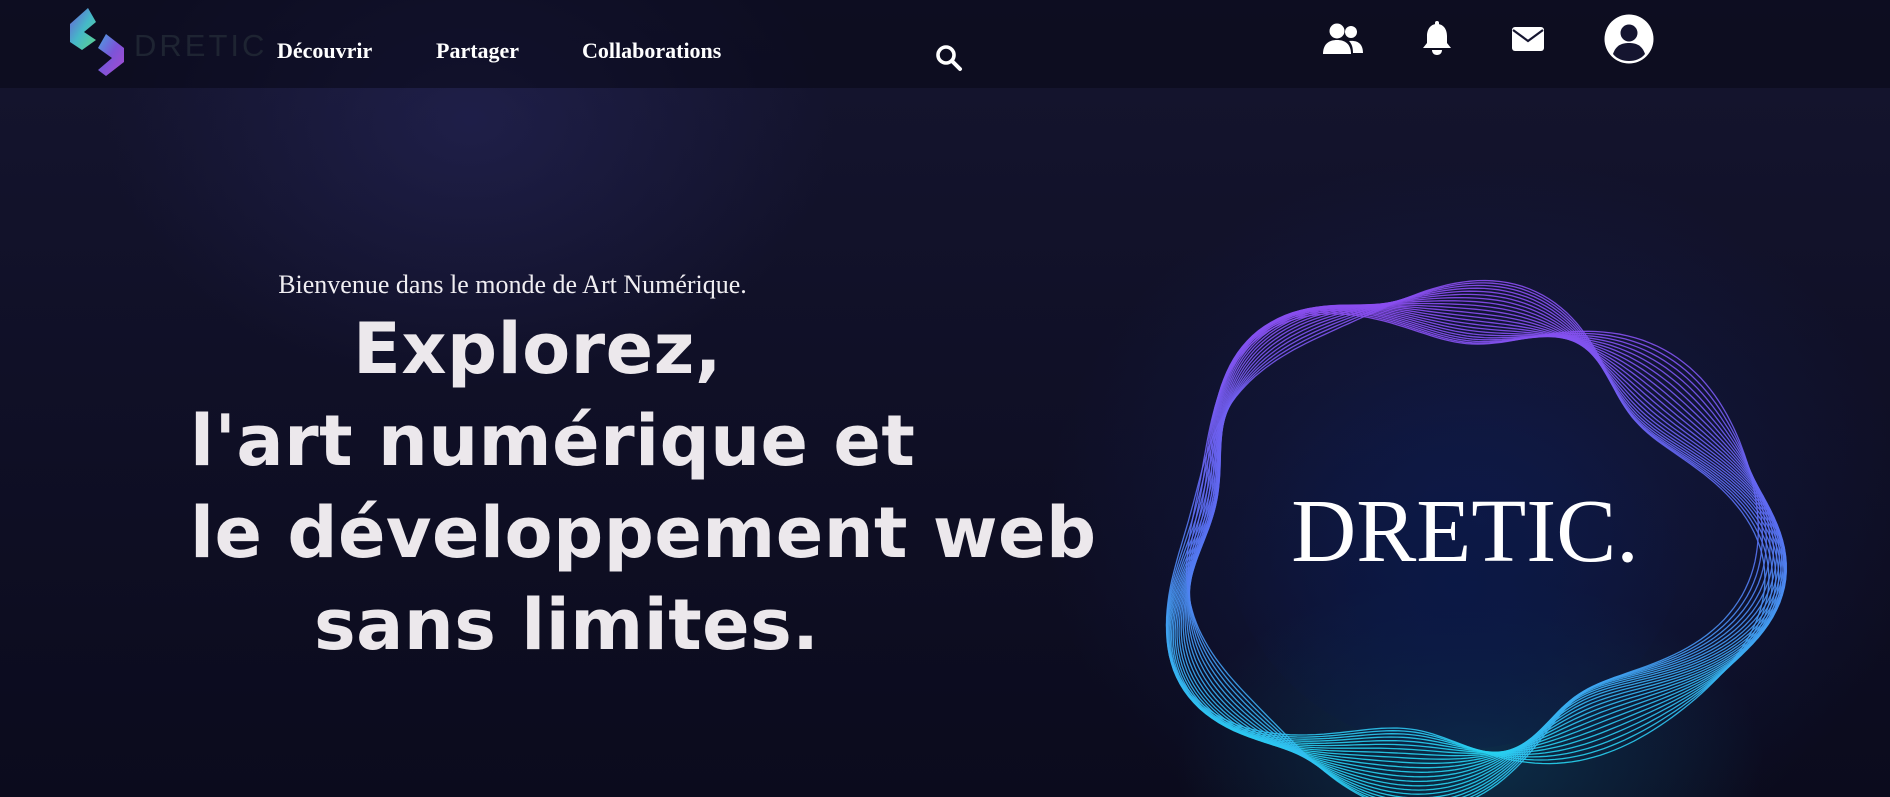 This screenshot has width=1890, height=797. Describe the element at coordinates (651, 51) in the screenshot. I see `nav-link-collaborations: Collaborations` at that location.